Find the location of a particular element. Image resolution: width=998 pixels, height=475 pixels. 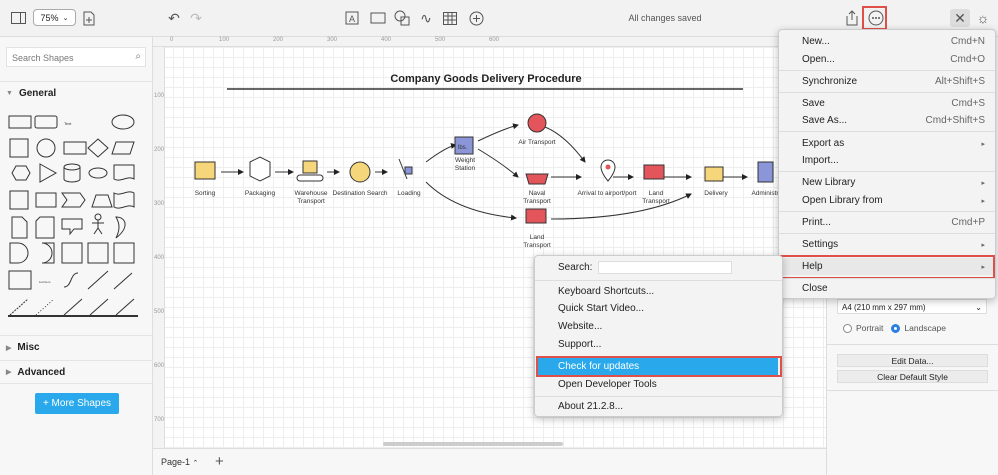

submenu-arrow-icon: ▸ is located at coordinates (983, 144).